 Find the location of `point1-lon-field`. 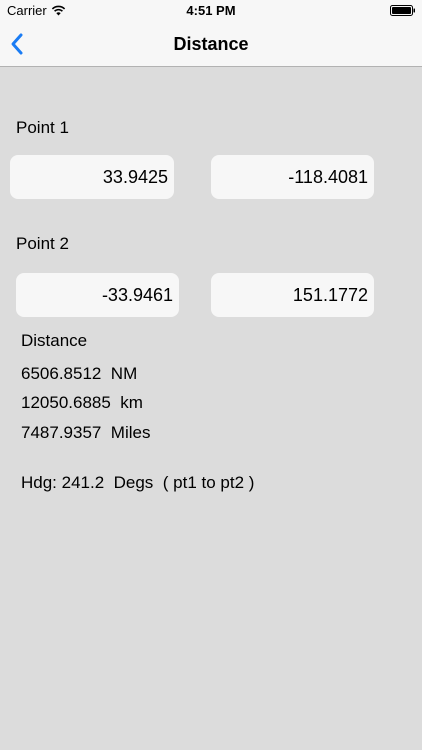

point1-lon-field is located at coordinates (292, 177).